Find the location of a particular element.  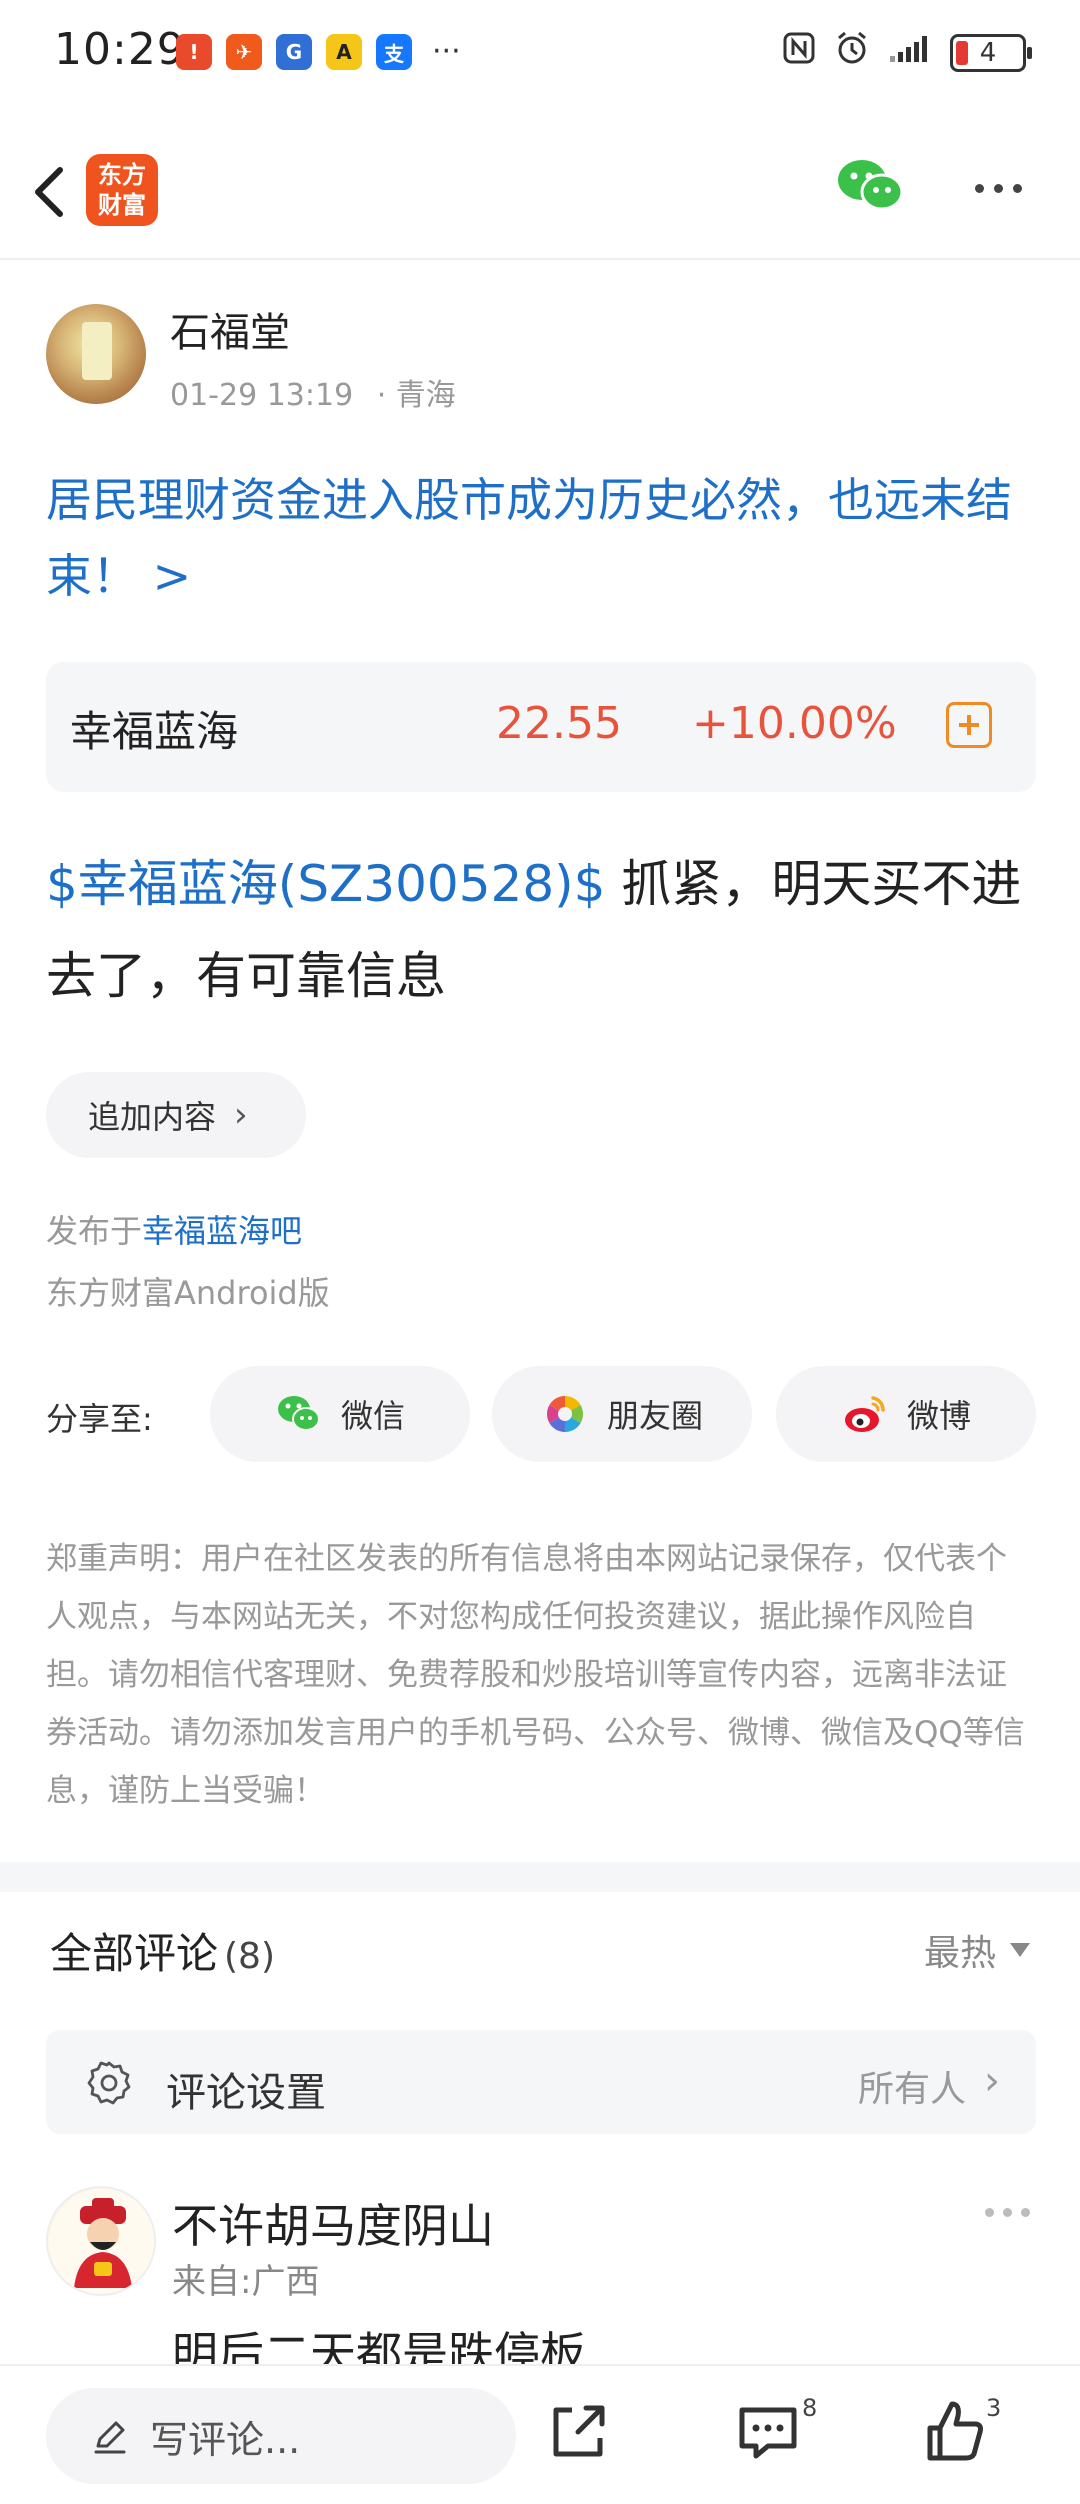

comment-more-button is located at coordinates (1007, 2212).